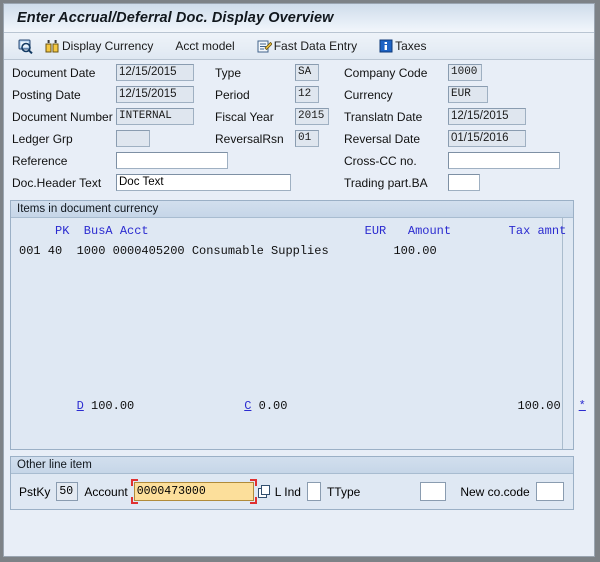 The height and width of the screenshot is (562, 600). I want to click on fiscal-year-field: 2015, so click(312, 116).